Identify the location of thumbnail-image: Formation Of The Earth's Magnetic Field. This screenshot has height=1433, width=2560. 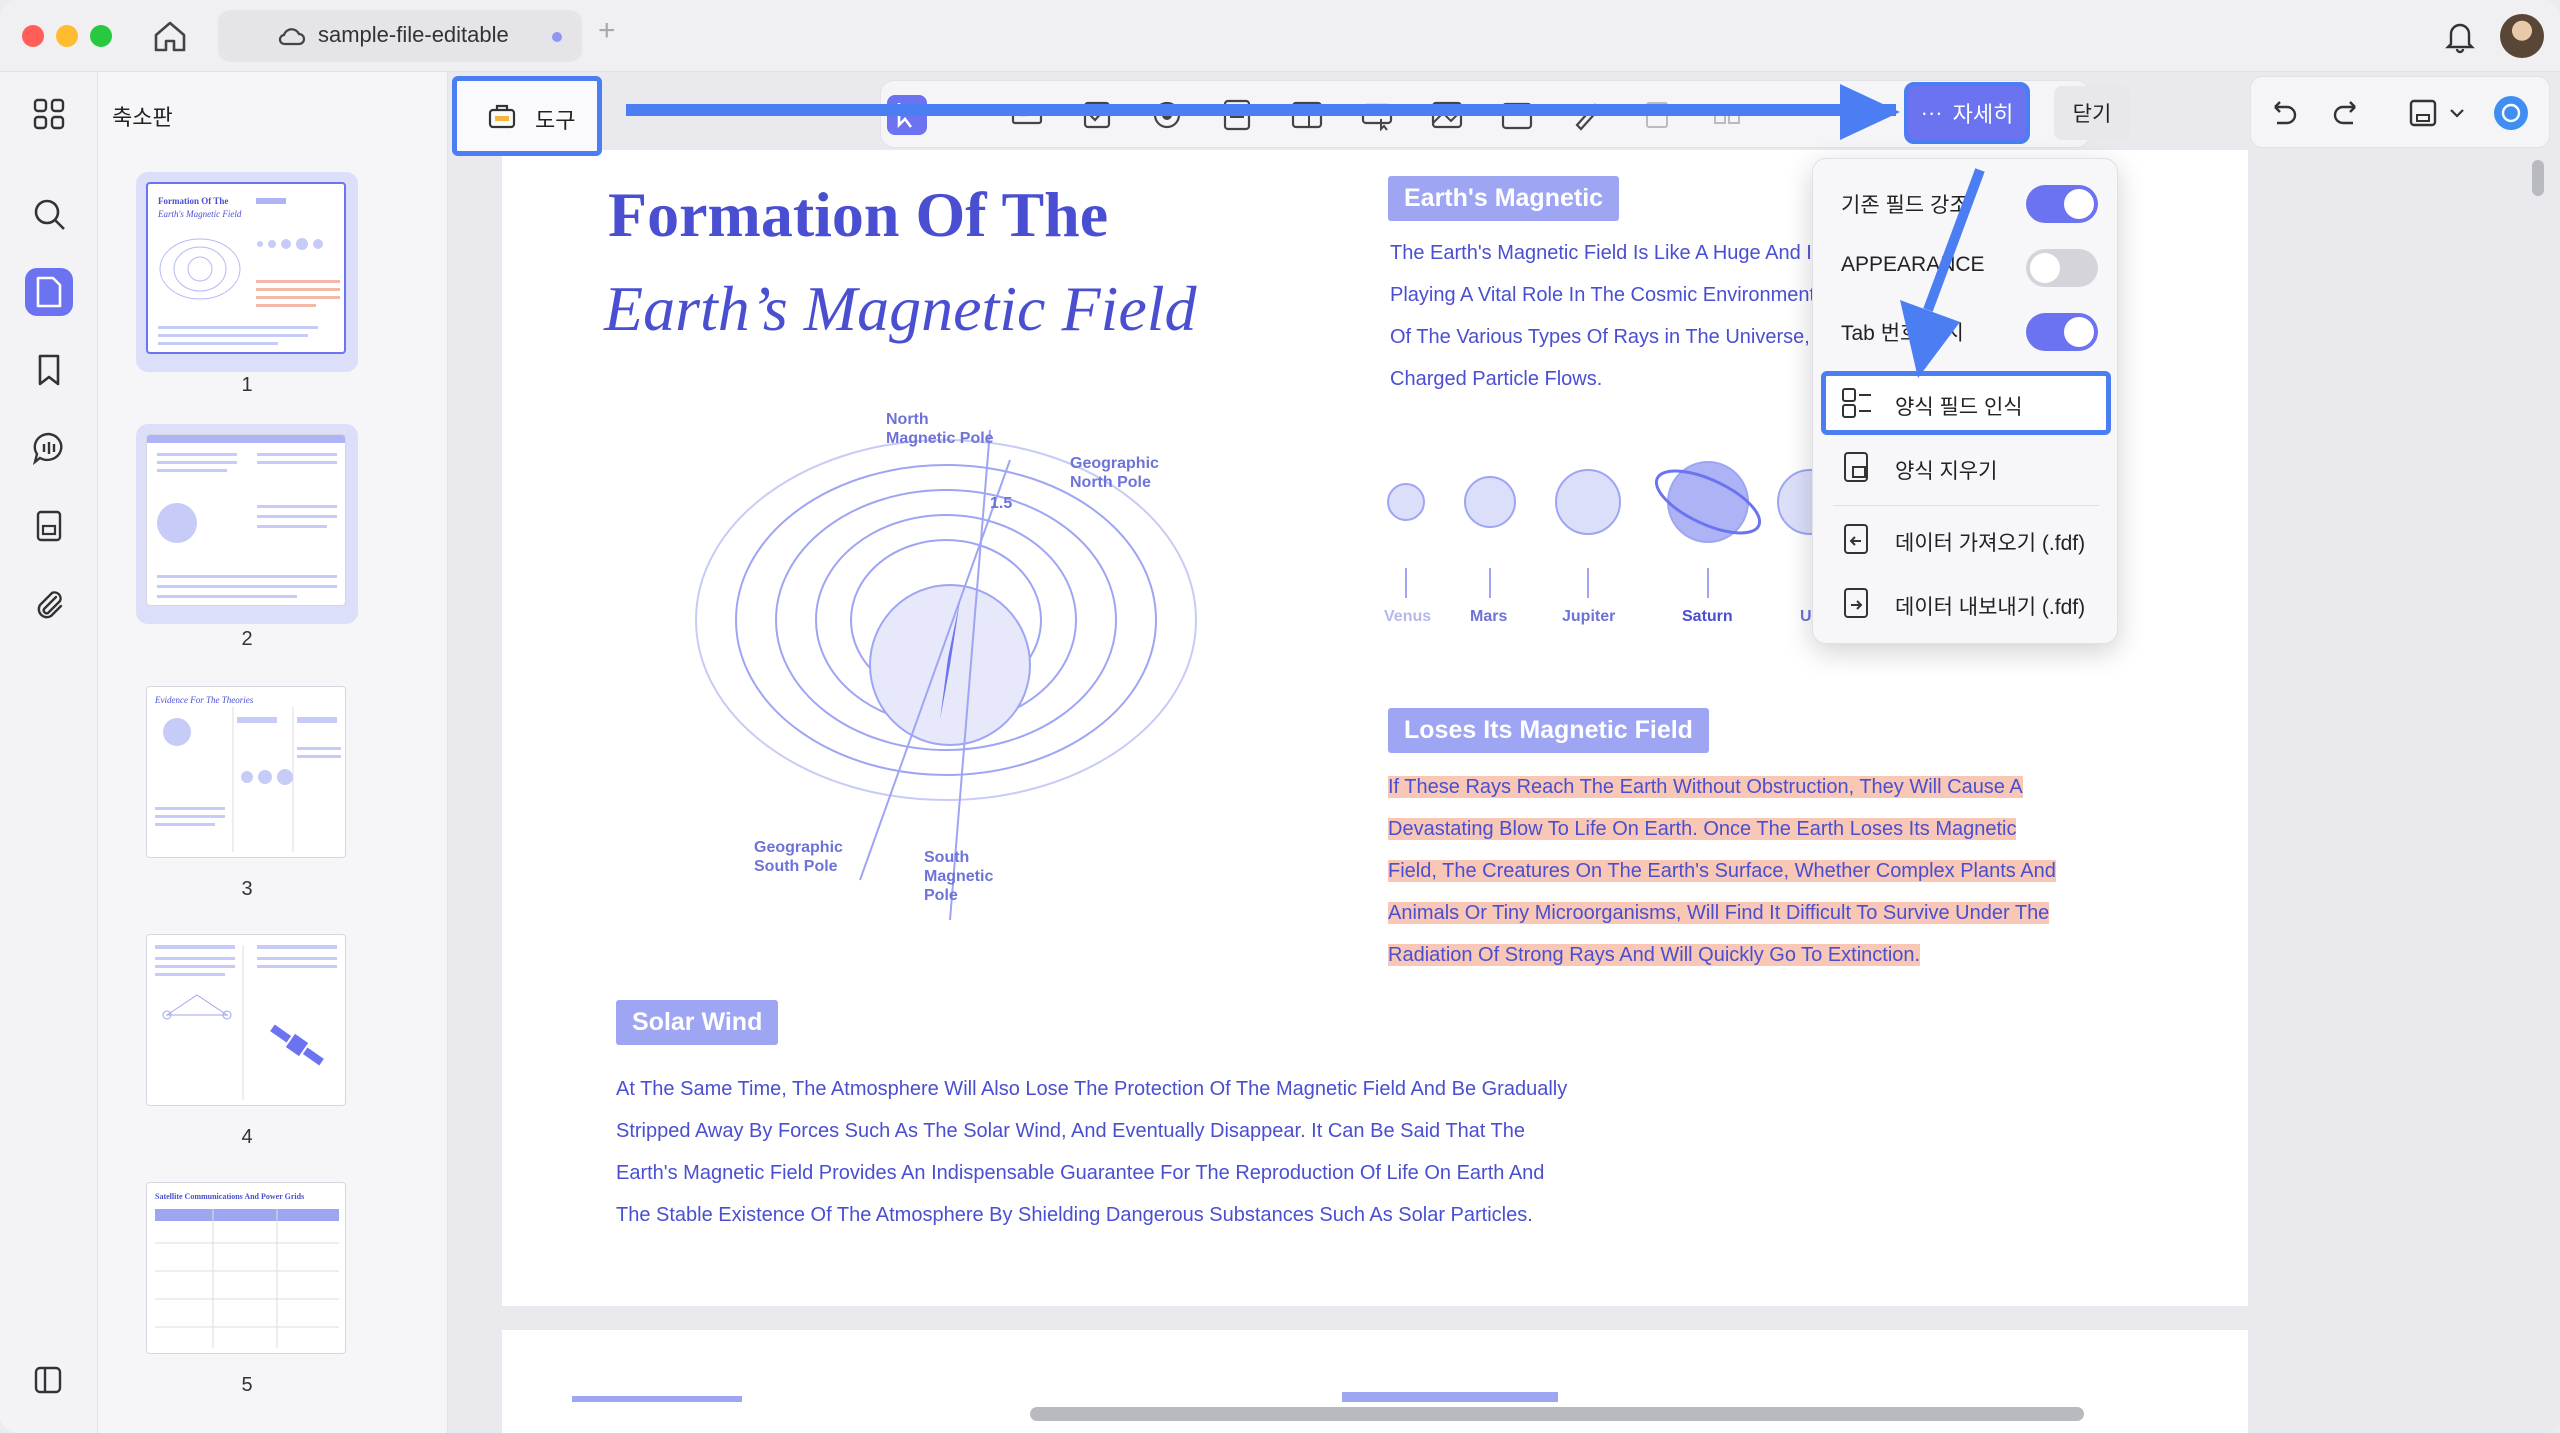
(246, 268).